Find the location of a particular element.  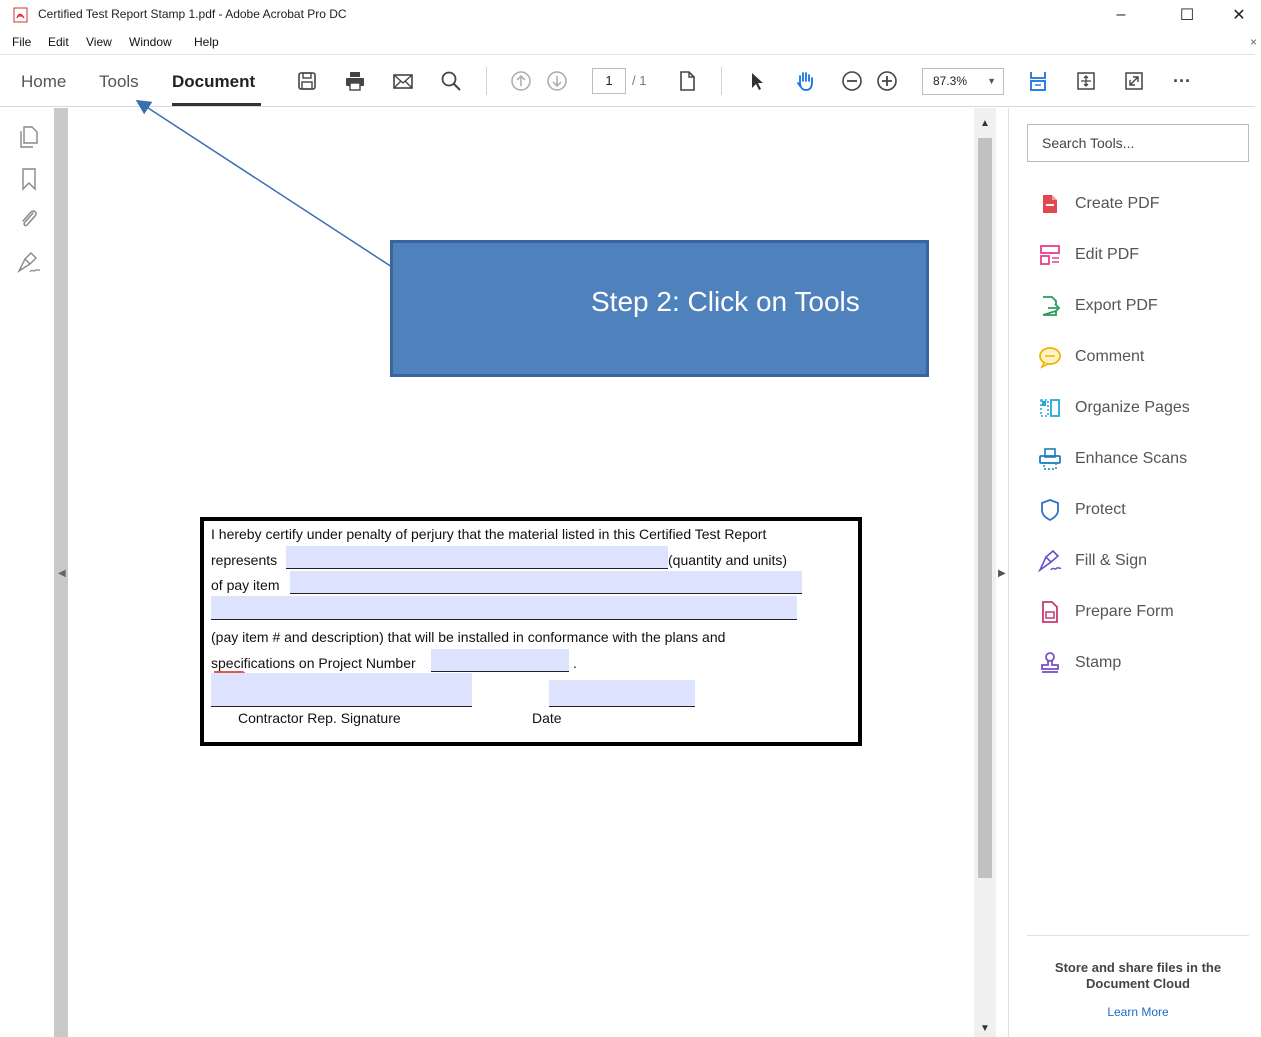

close-window-button: ✕ is located at coordinates (1239, 15).